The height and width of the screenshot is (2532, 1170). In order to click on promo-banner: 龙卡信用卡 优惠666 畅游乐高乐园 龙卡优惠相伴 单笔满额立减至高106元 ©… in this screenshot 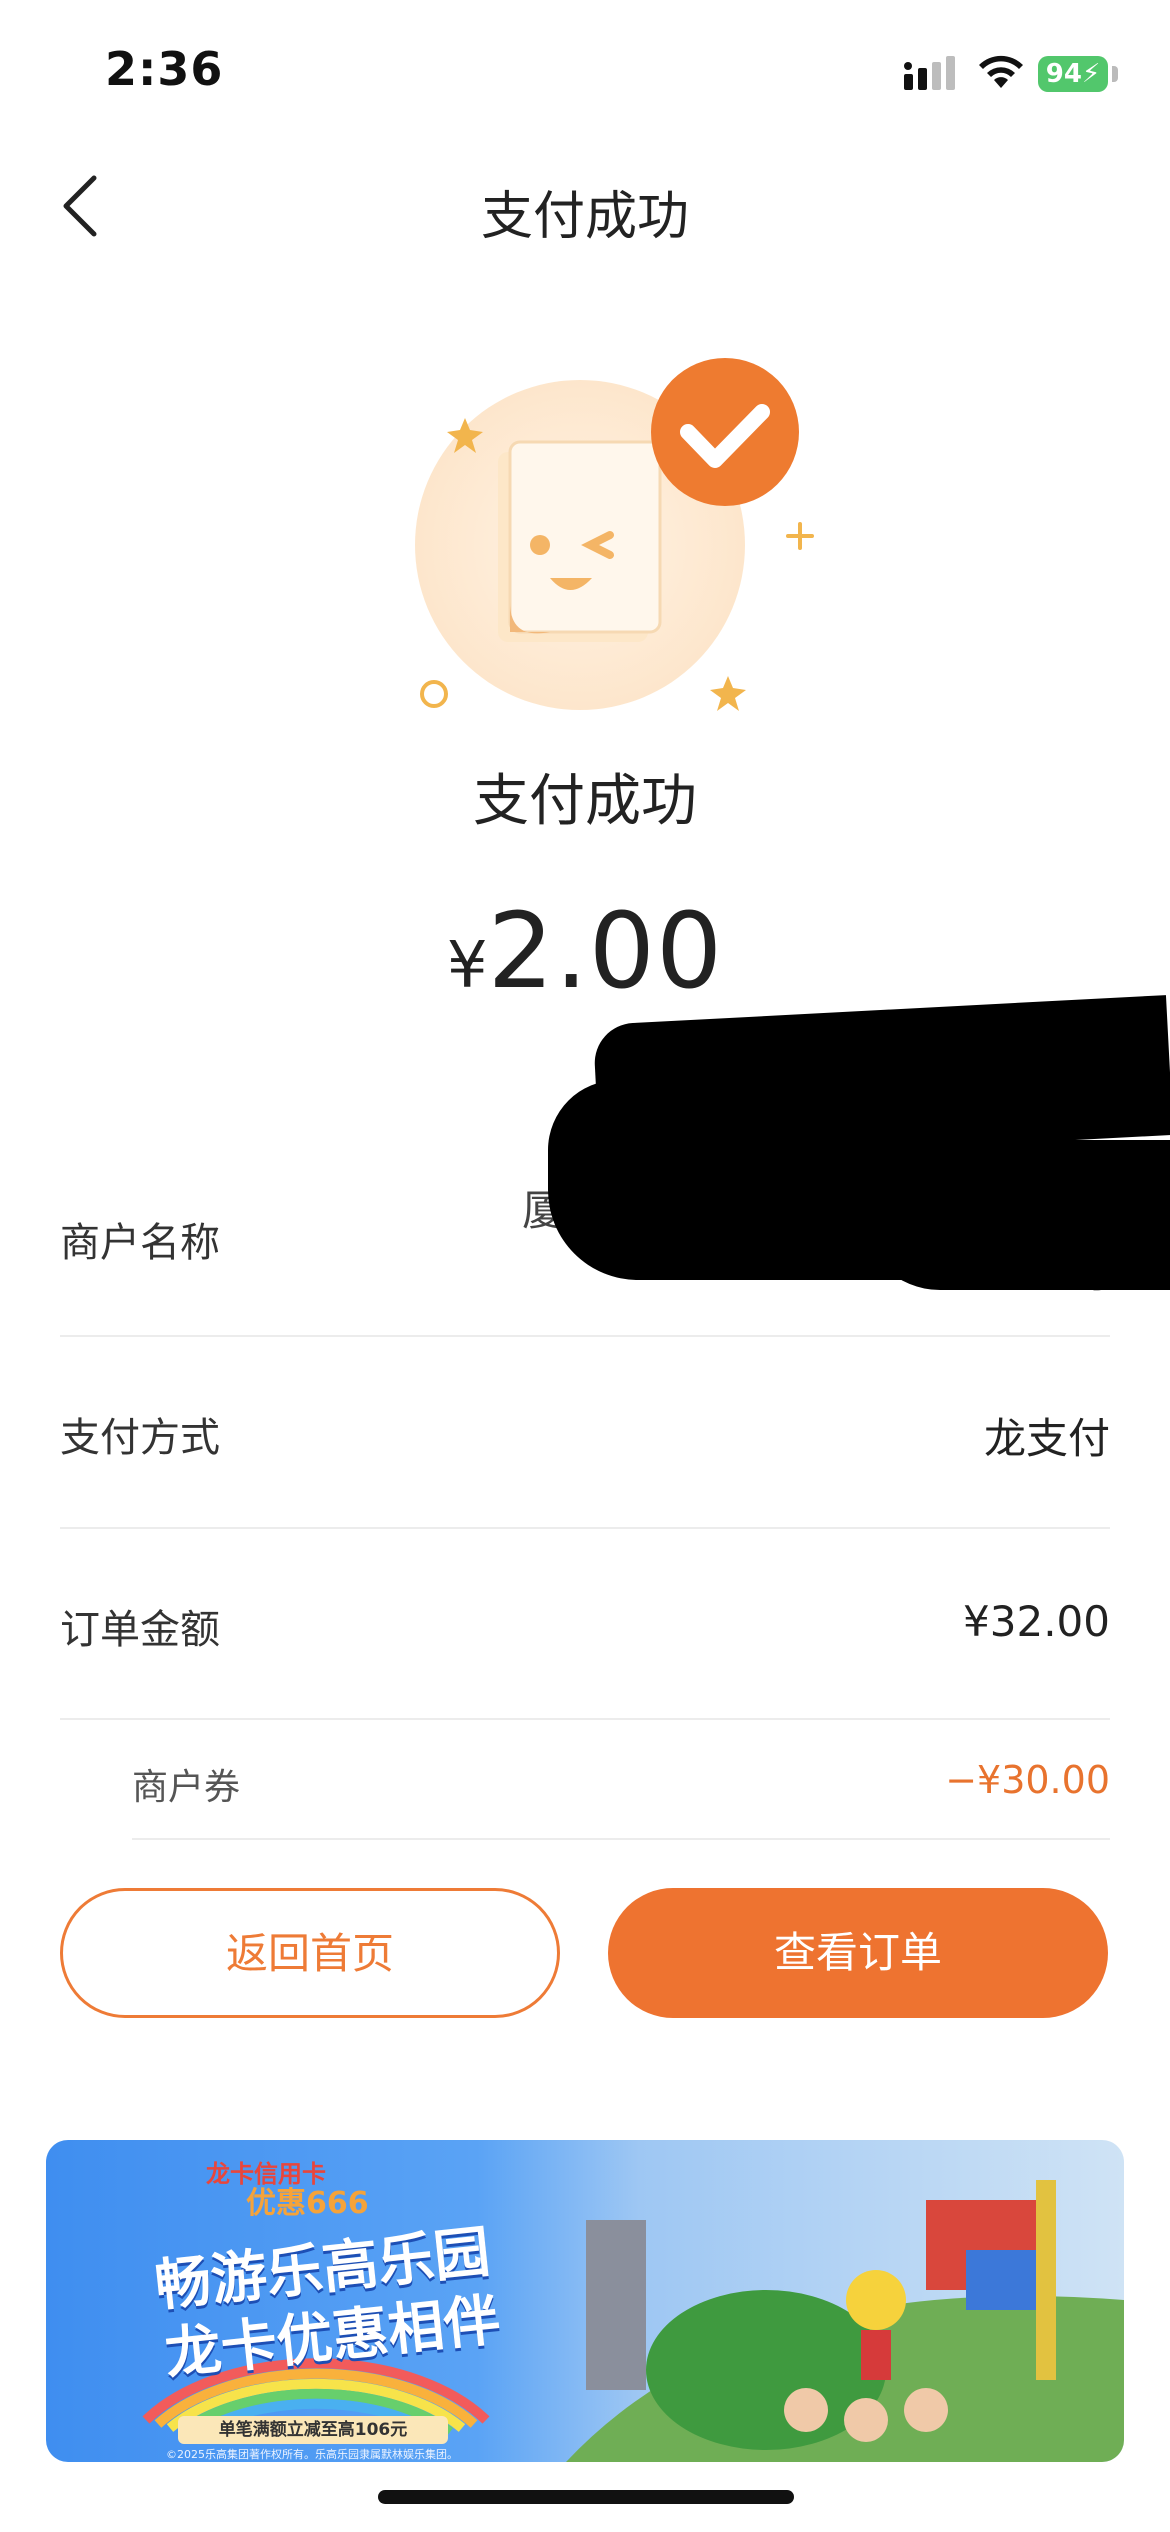, I will do `click(585, 2301)`.